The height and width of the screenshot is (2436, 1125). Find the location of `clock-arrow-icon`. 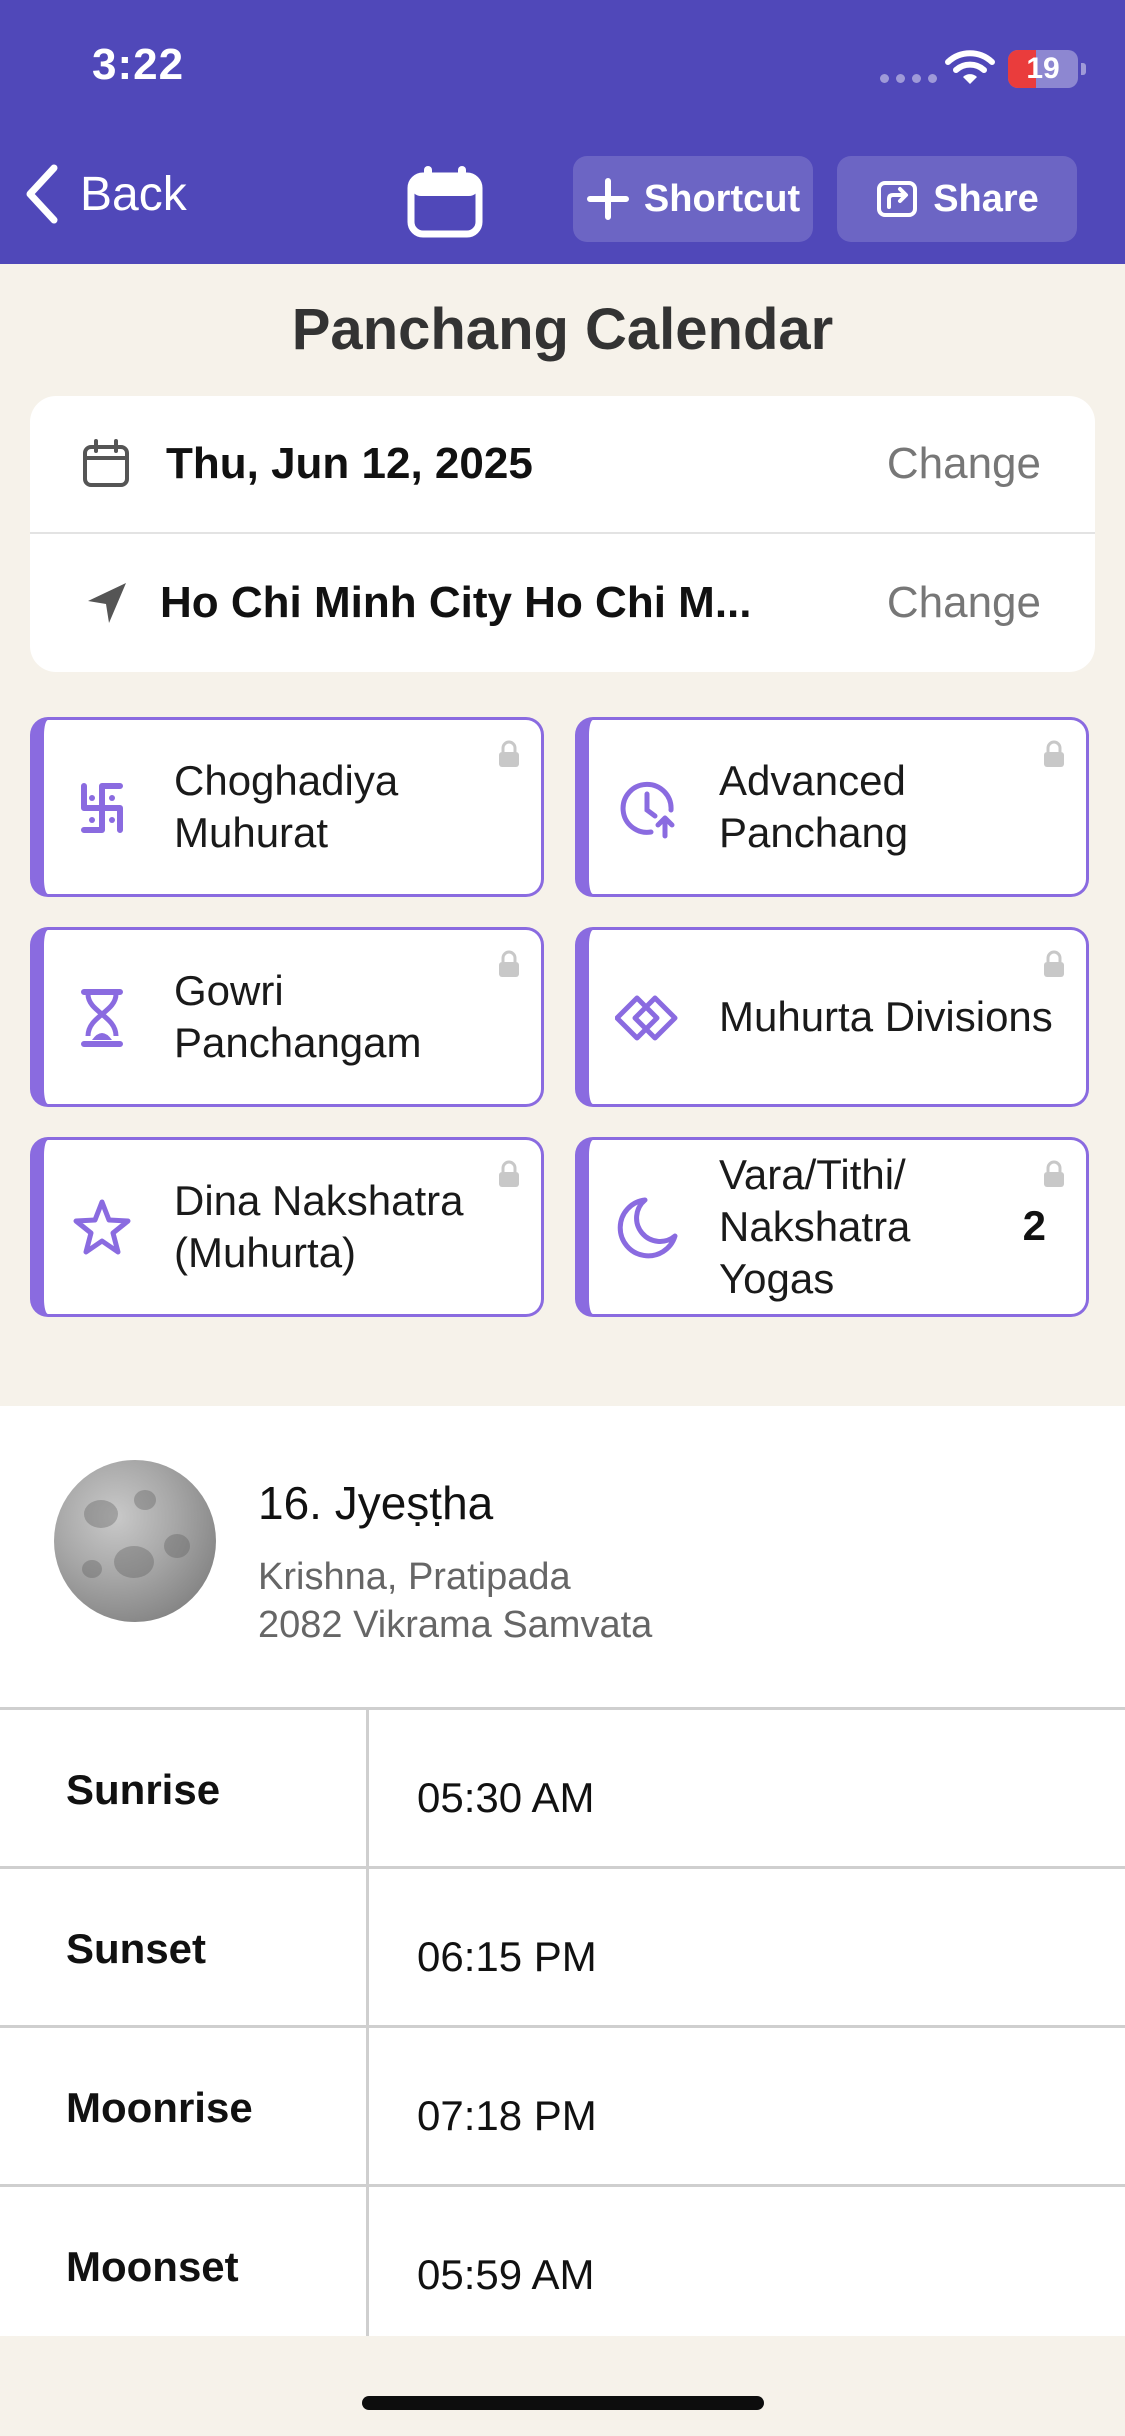

clock-arrow-icon is located at coordinates (647, 810).